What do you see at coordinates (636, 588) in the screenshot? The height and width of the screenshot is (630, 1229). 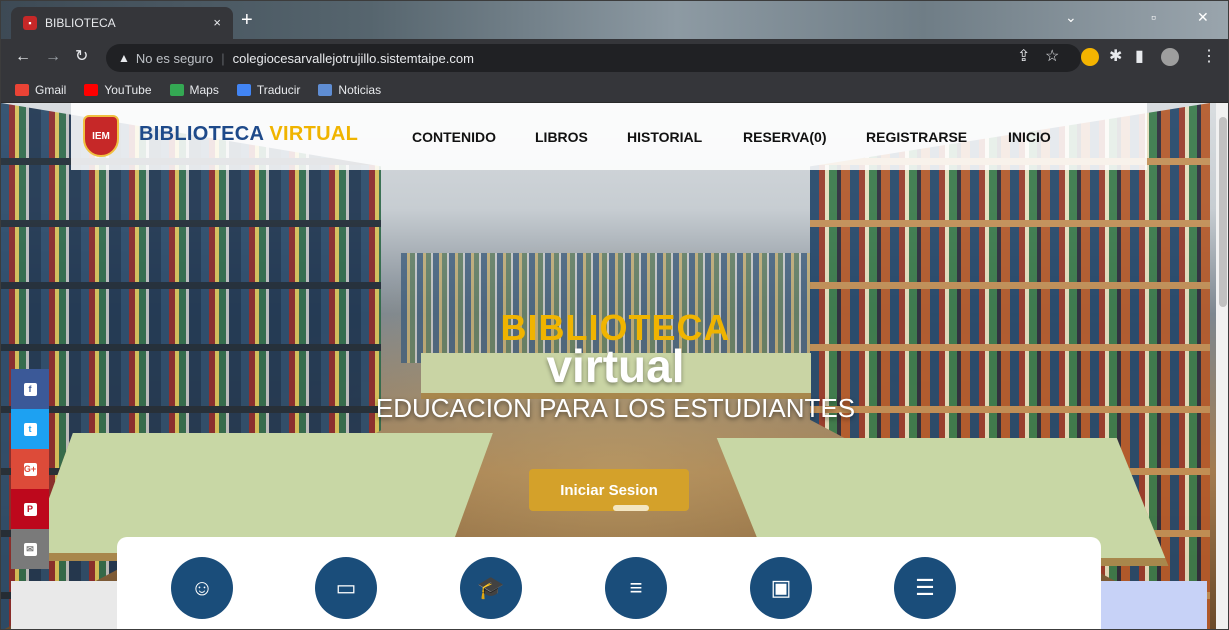 I see `books-icon: ≡` at bounding box center [636, 588].